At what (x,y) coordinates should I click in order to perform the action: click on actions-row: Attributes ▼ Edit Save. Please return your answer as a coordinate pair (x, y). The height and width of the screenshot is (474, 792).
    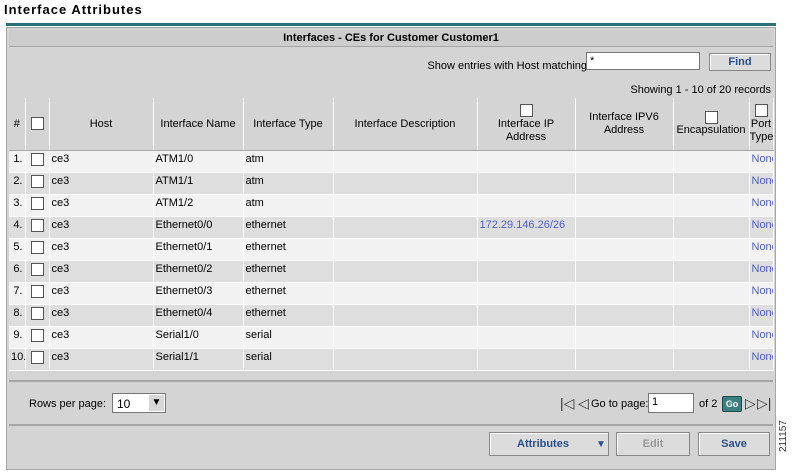
    Looking at the image, I should click on (391, 445).